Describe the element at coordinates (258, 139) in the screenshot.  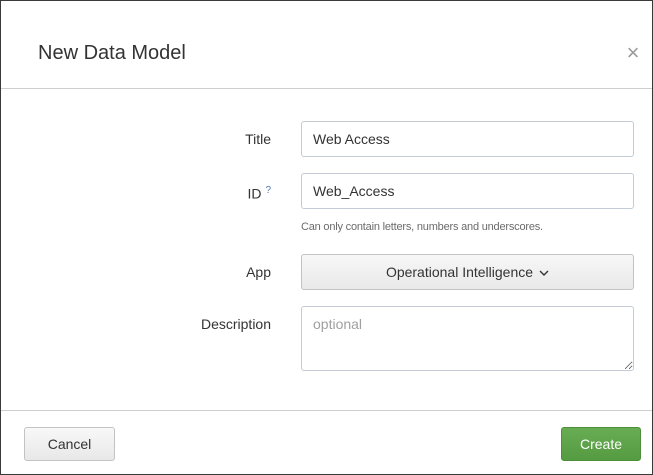
I see `title-label: Title` at that location.